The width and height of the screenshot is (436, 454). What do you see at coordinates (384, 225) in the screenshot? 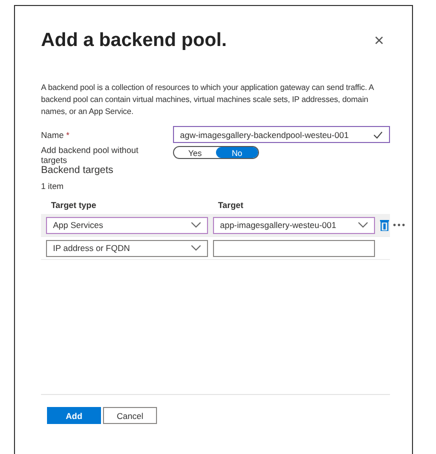
I see `trash-icon` at bounding box center [384, 225].